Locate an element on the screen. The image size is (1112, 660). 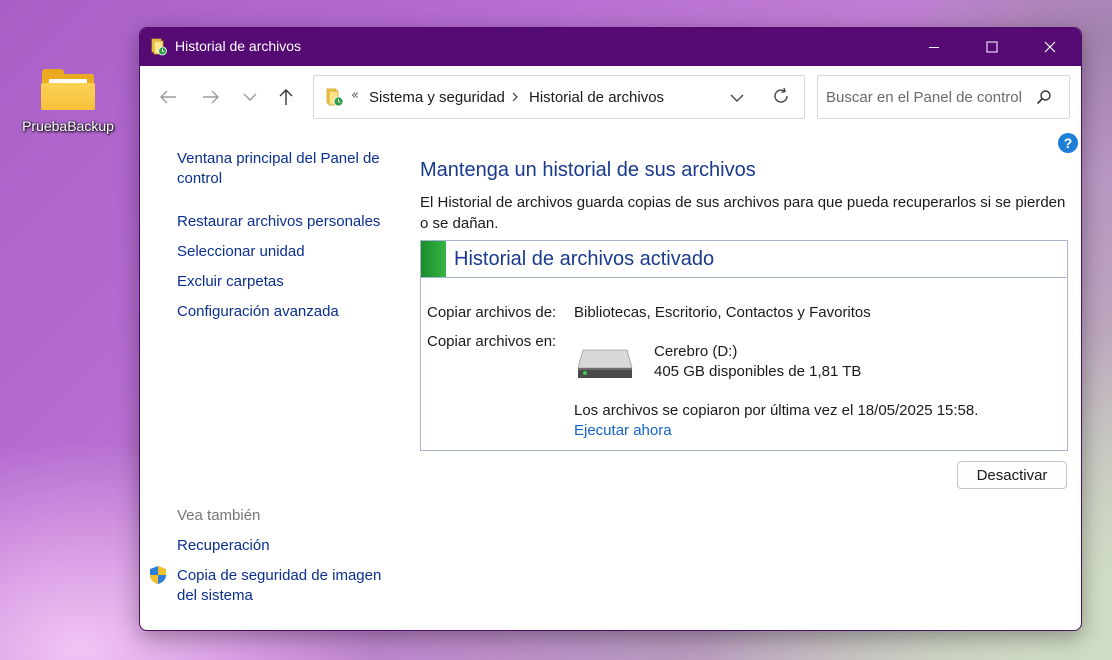
forward-button is located at coordinates (211, 97).